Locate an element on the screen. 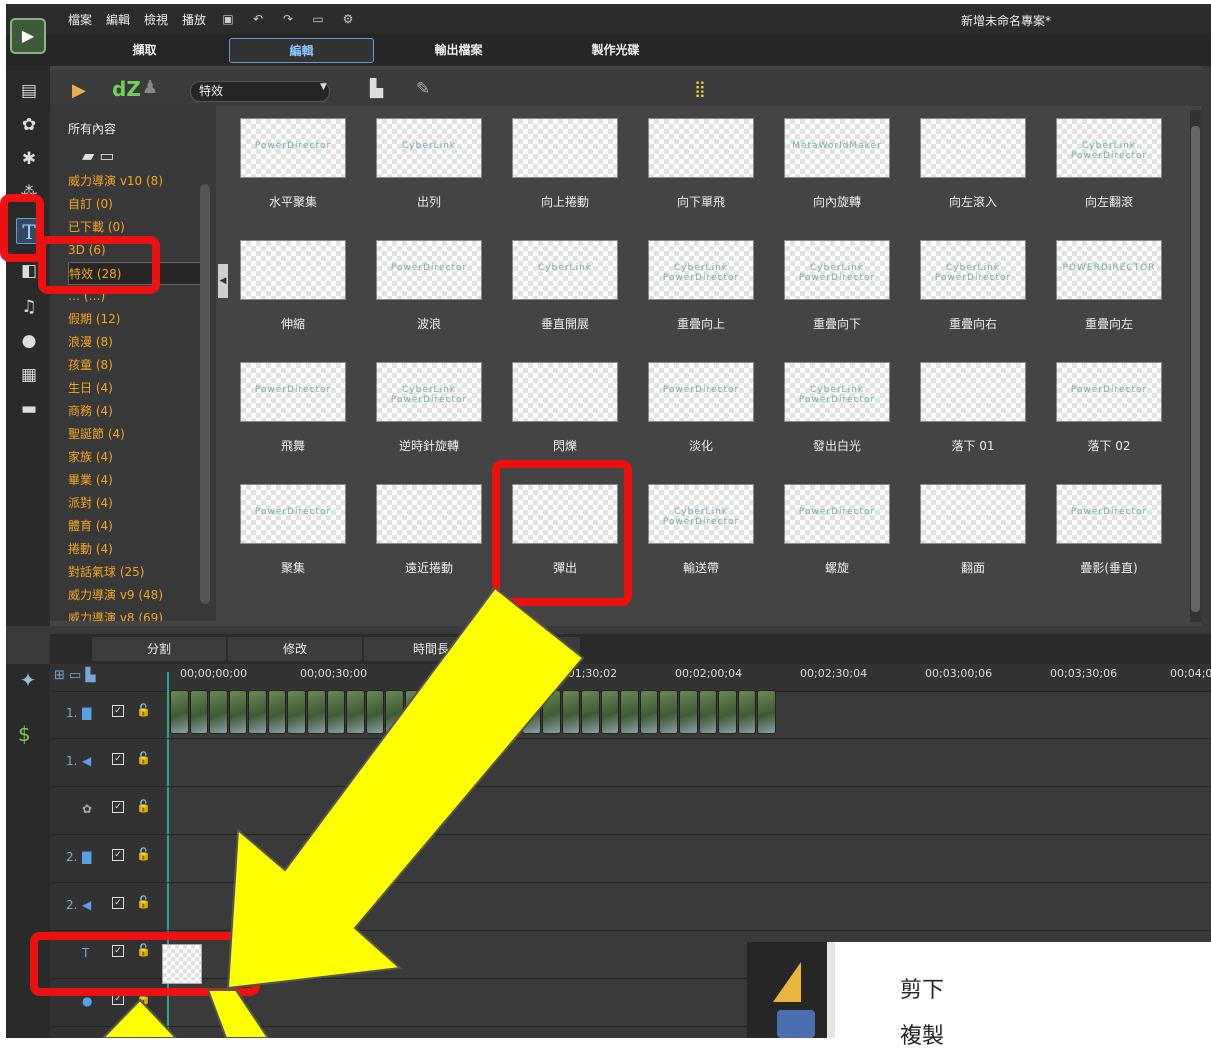 Image resolution: width=1211 pixels, height=1050 pixels. duration-button: 時間長 is located at coordinates (431, 649).